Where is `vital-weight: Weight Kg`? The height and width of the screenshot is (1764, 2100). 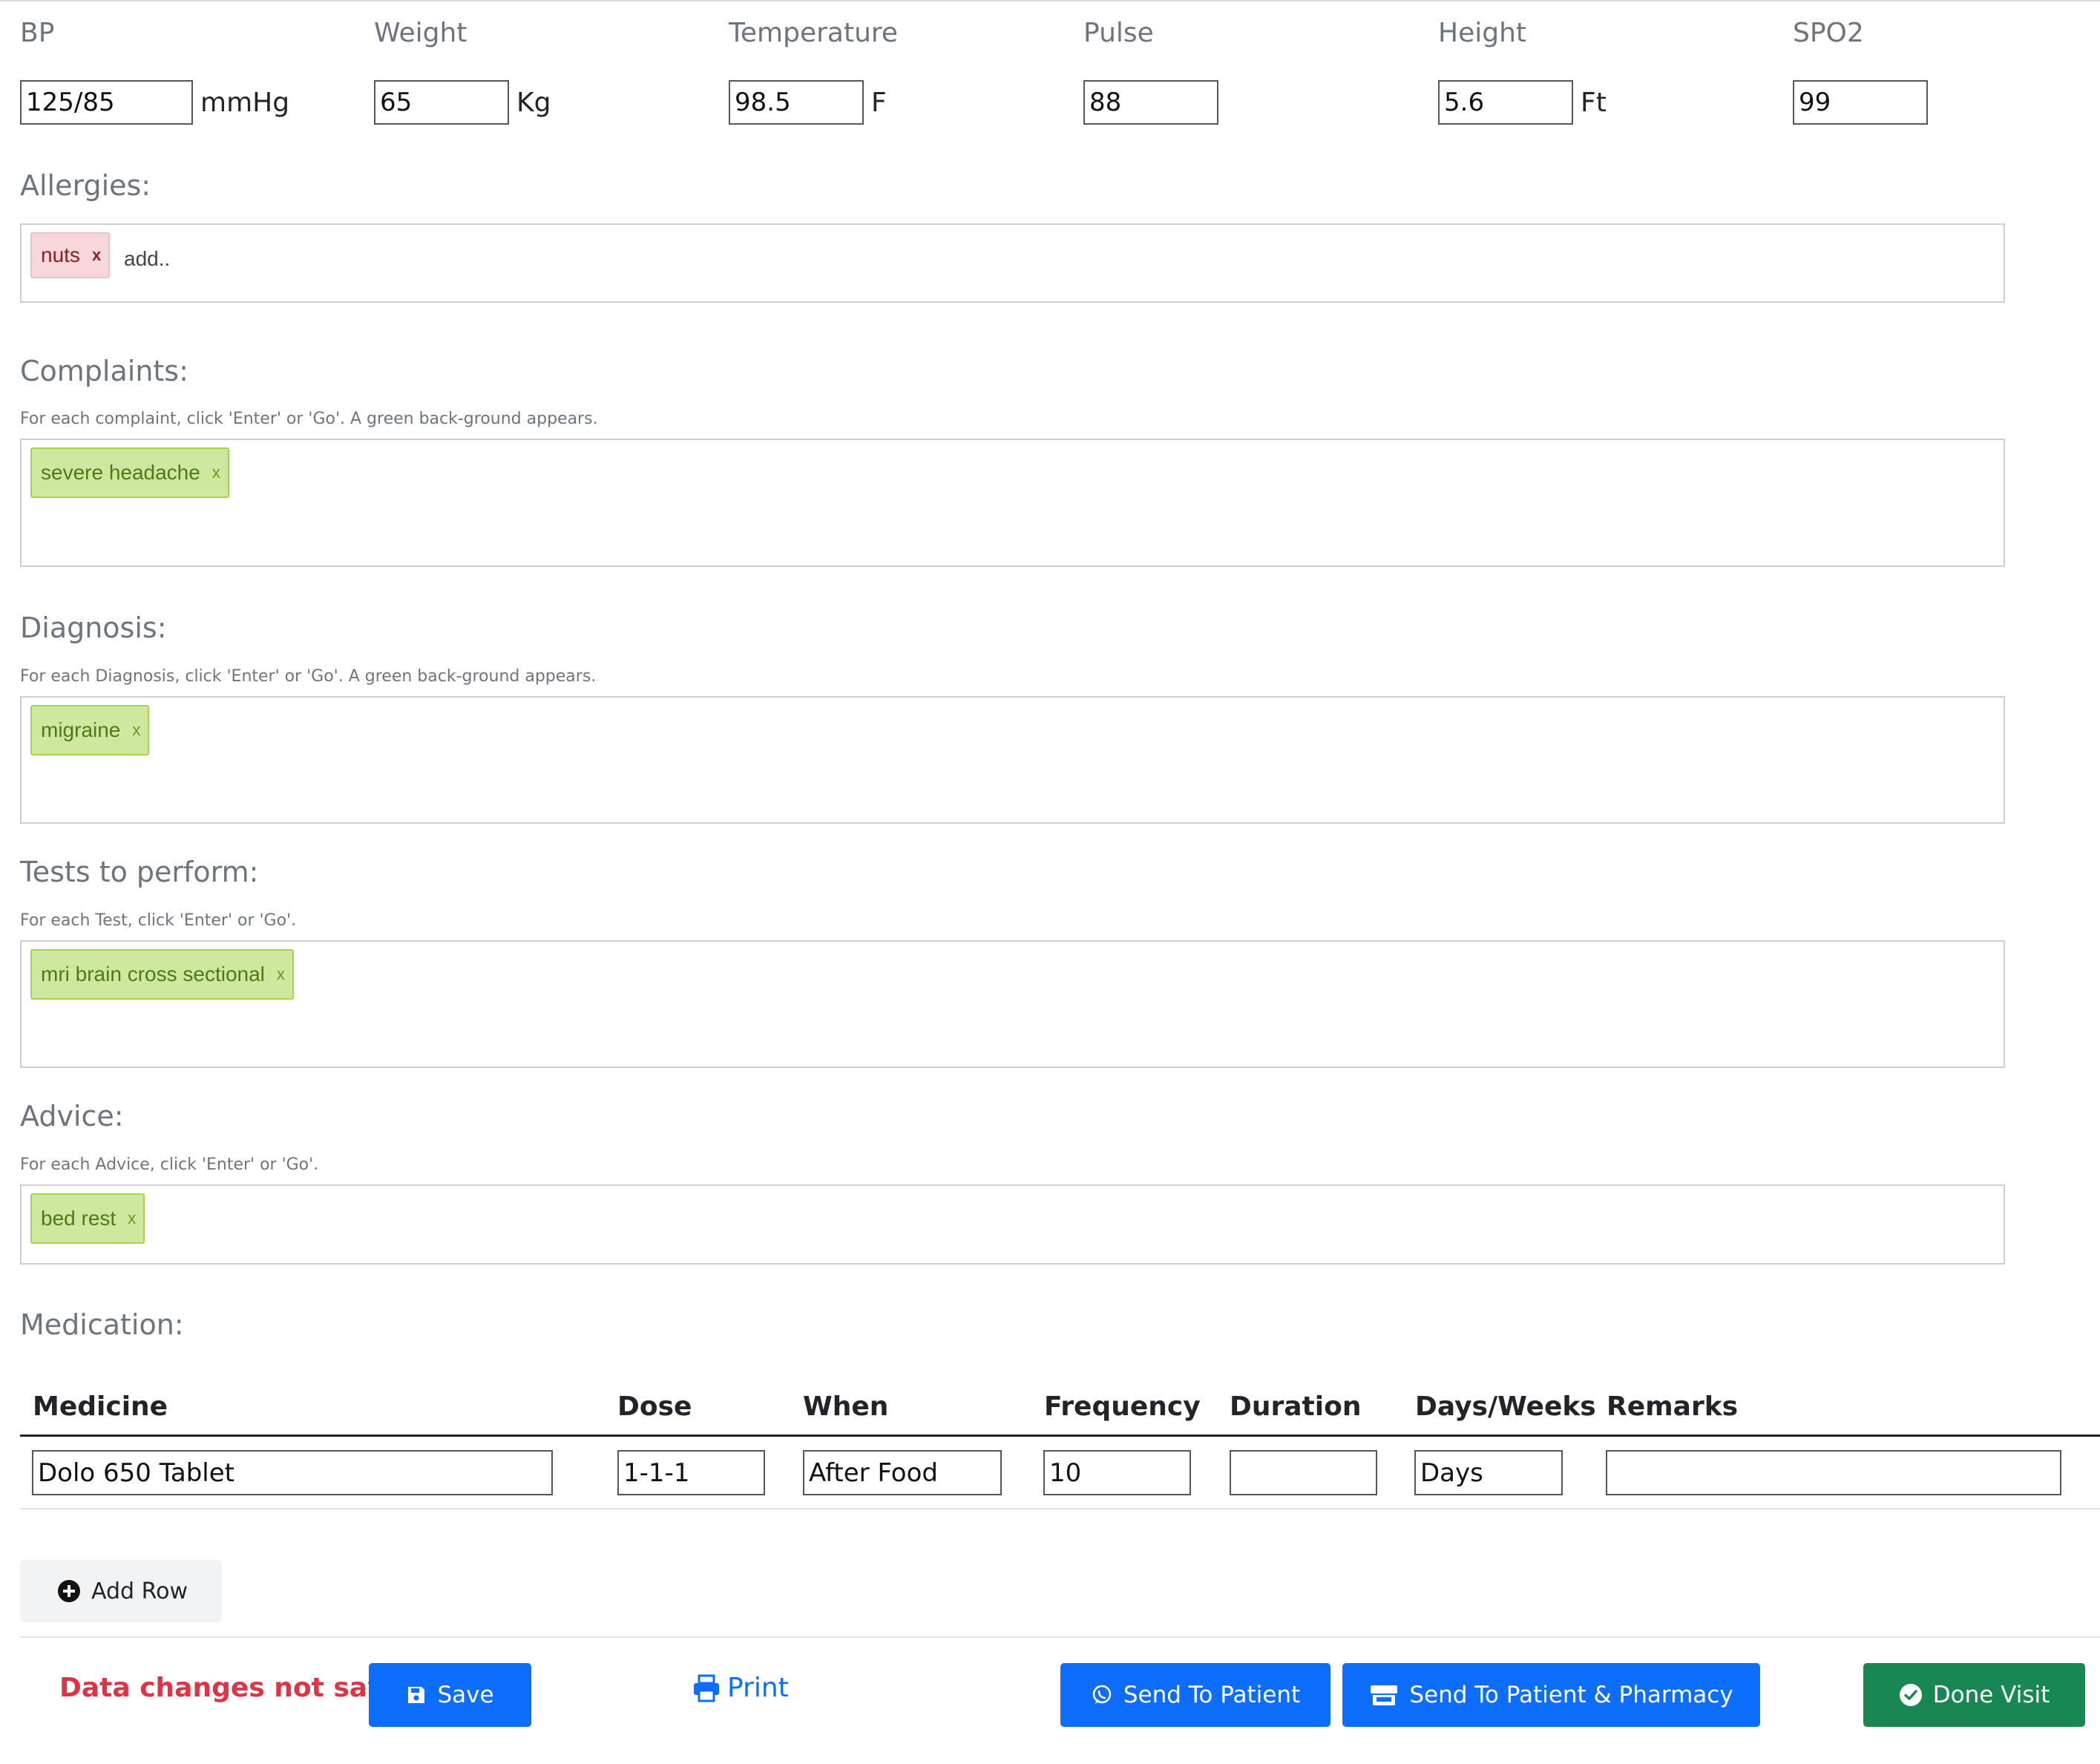
vital-weight: Weight Kg is located at coordinates (463, 70).